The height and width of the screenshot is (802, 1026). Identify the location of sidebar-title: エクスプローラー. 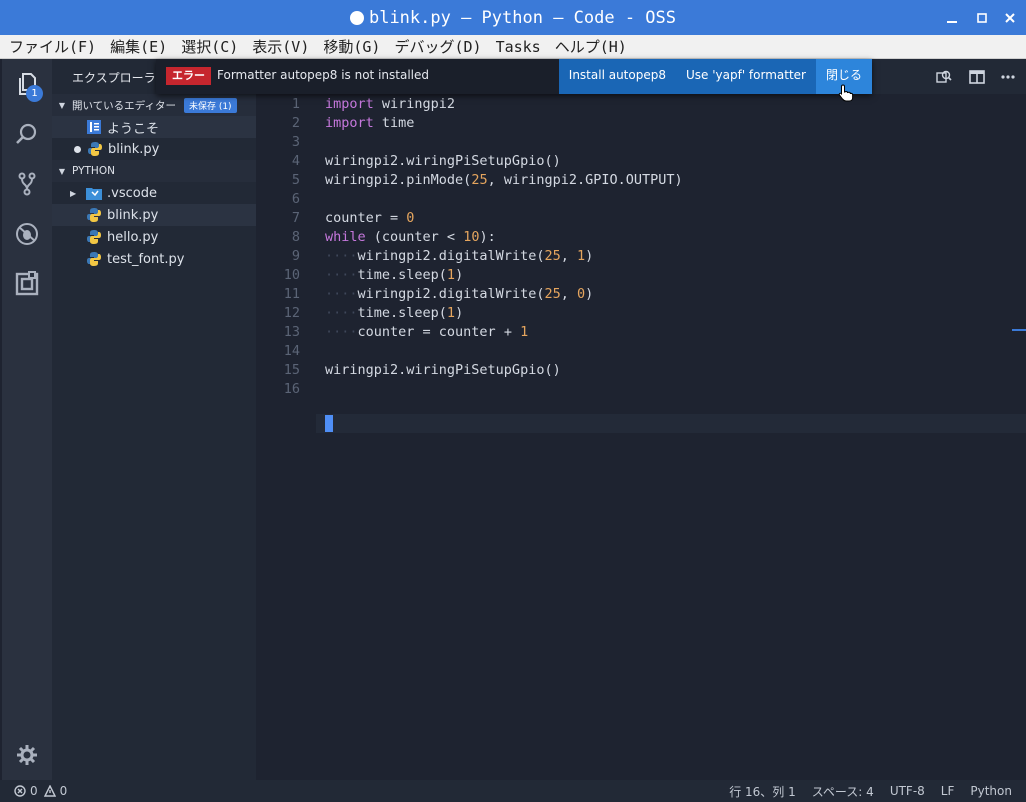
(120, 78).